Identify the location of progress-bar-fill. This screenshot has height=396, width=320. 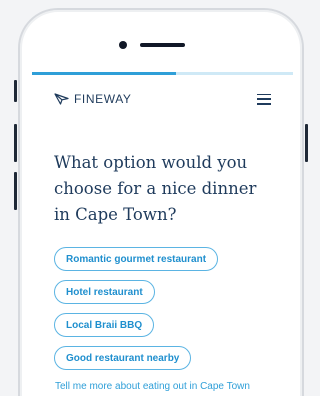
(104, 73).